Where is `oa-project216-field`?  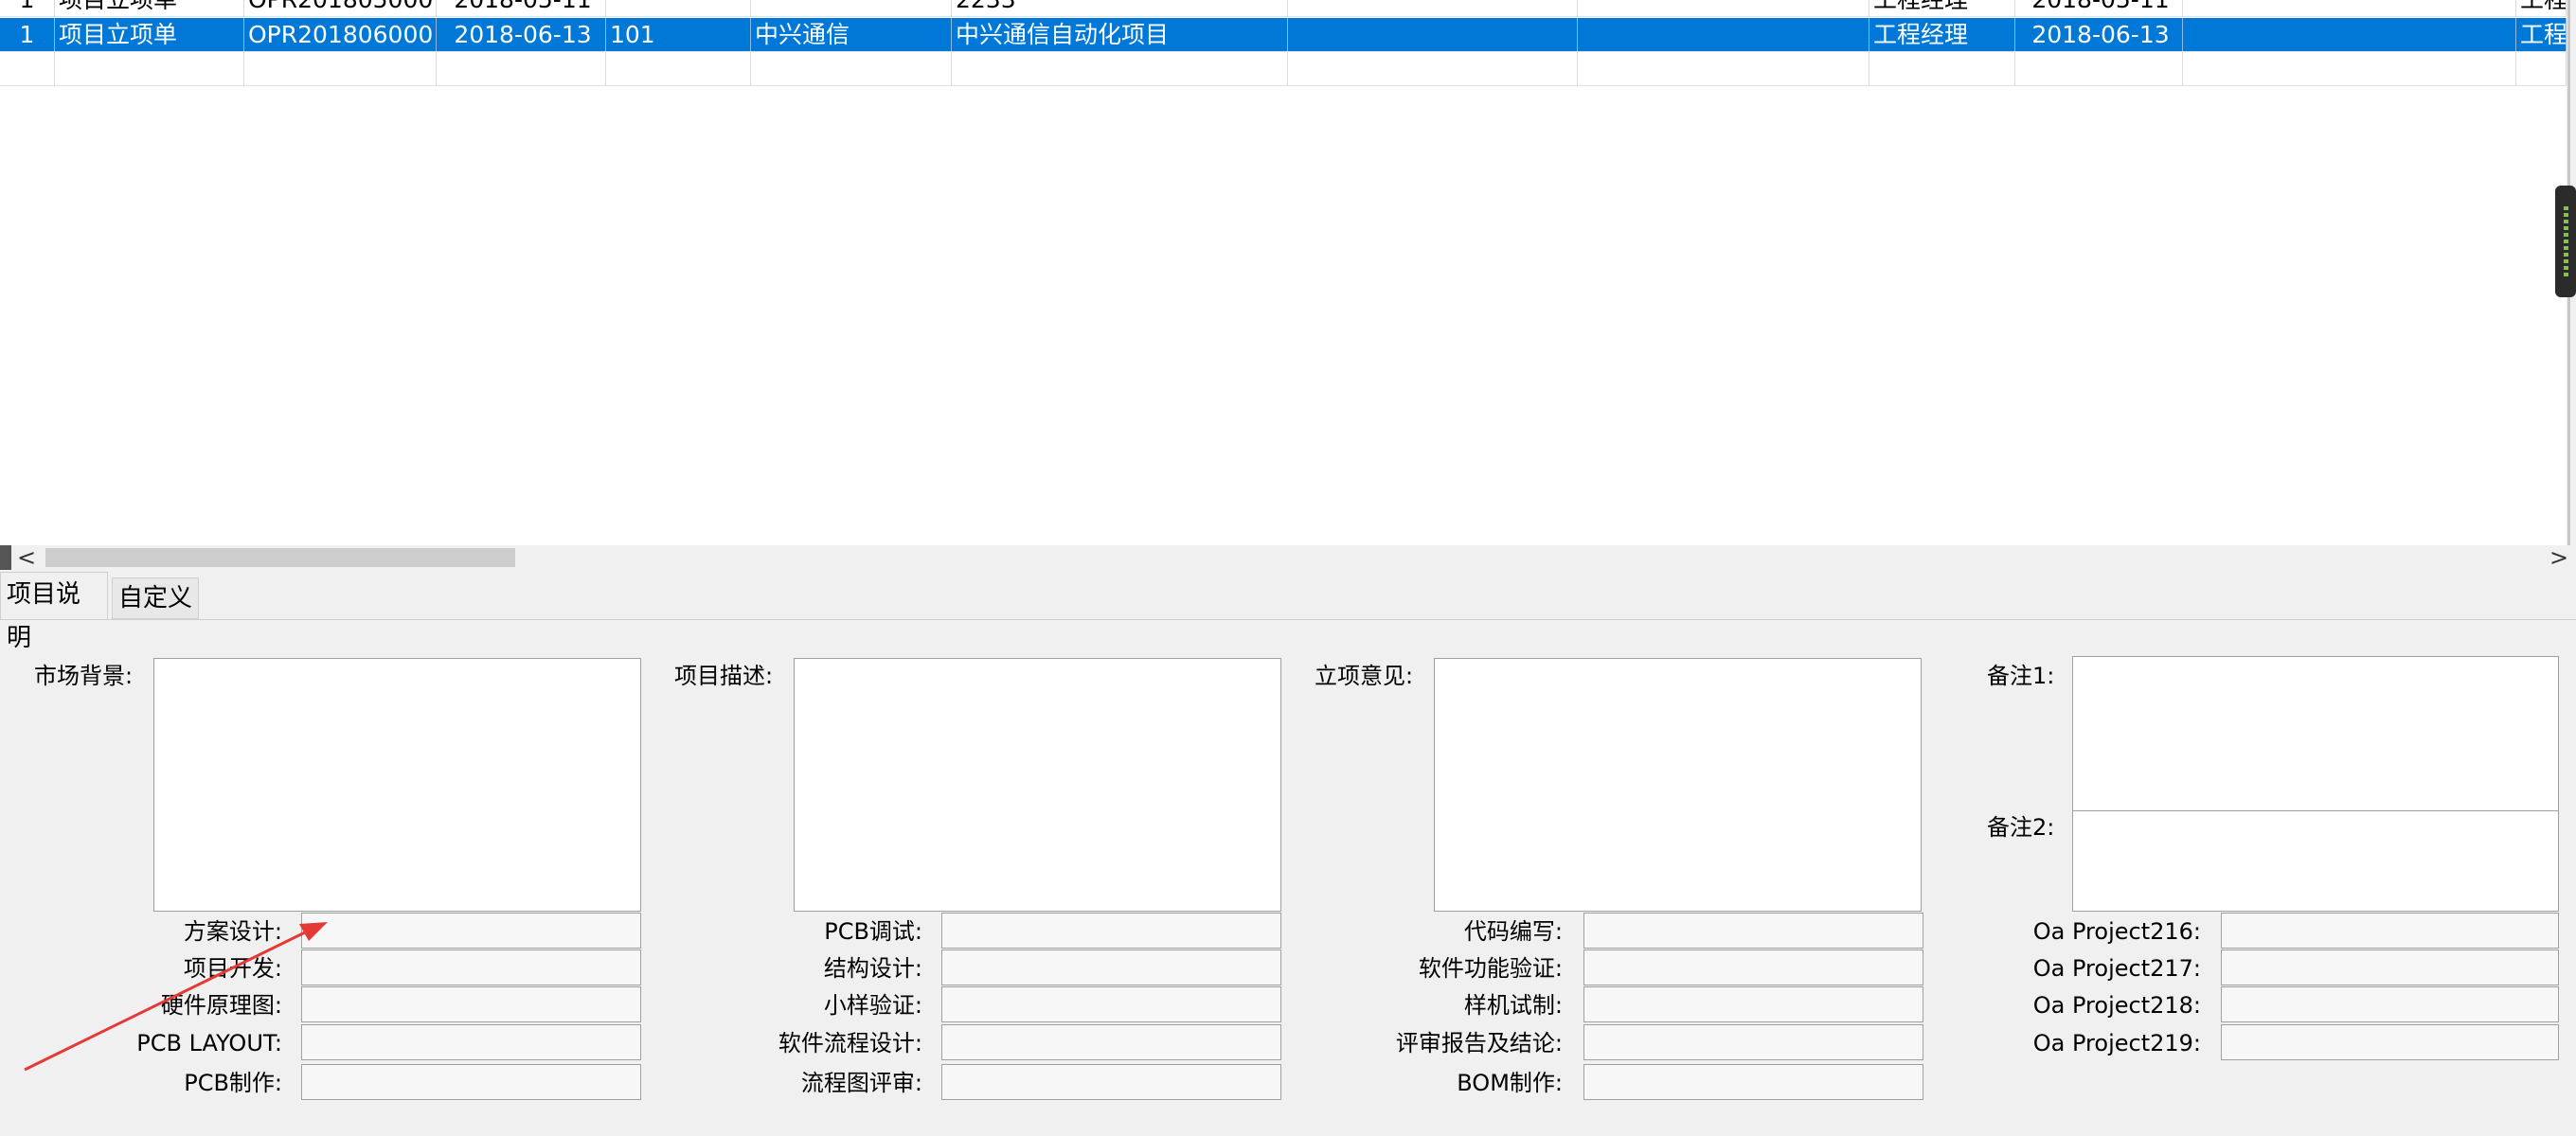 oa-project216-field is located at coordinates (2390, 931).